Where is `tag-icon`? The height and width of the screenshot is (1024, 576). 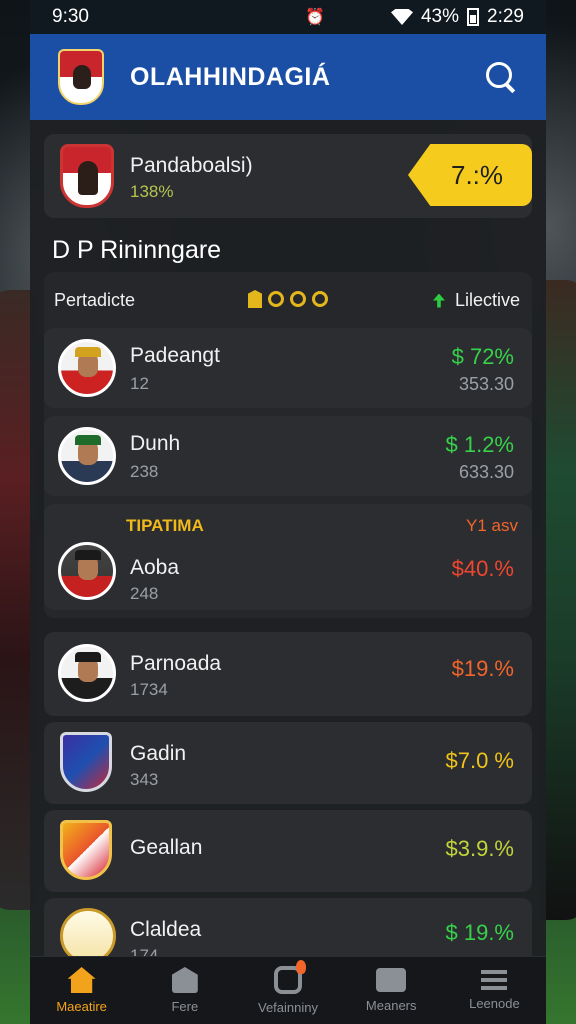 tag-icon is located at coordinates (184, 980).